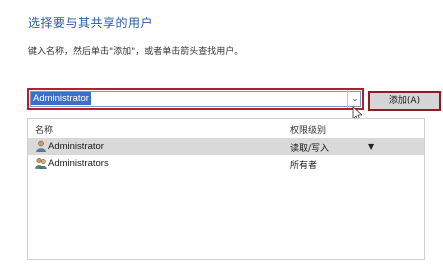 This screenshot has width=443, height=273. I want to click on table-row: Administrator 读取/写入 ▼, so click(226, 146).